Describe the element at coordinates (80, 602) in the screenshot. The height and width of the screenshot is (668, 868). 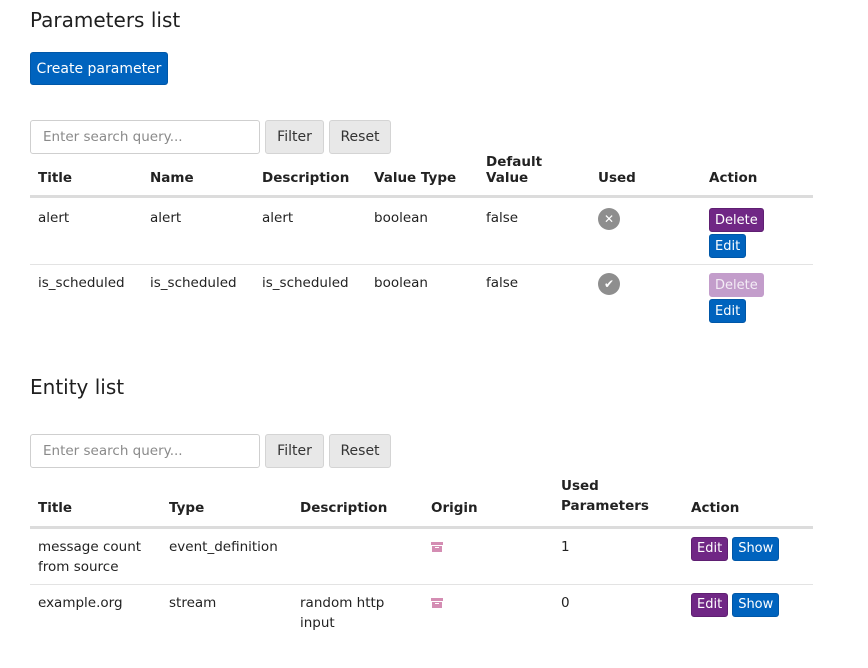
I see `cell-title-line: example.org` at that location.